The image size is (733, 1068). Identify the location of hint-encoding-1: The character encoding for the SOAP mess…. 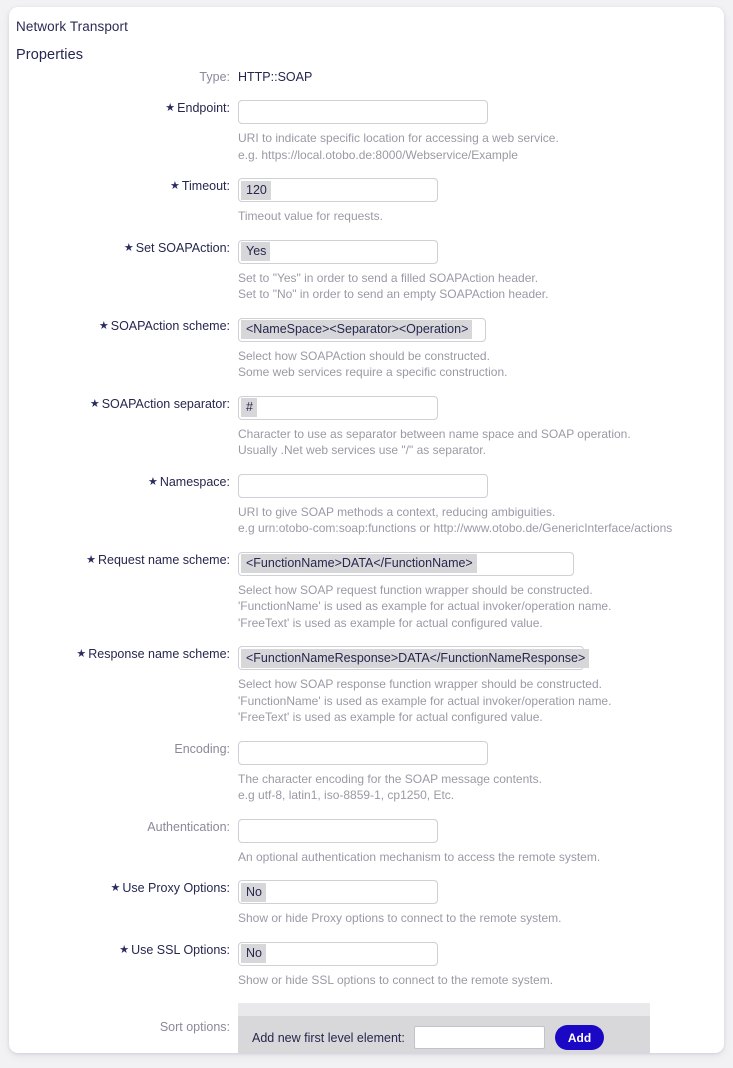
(390, 778).